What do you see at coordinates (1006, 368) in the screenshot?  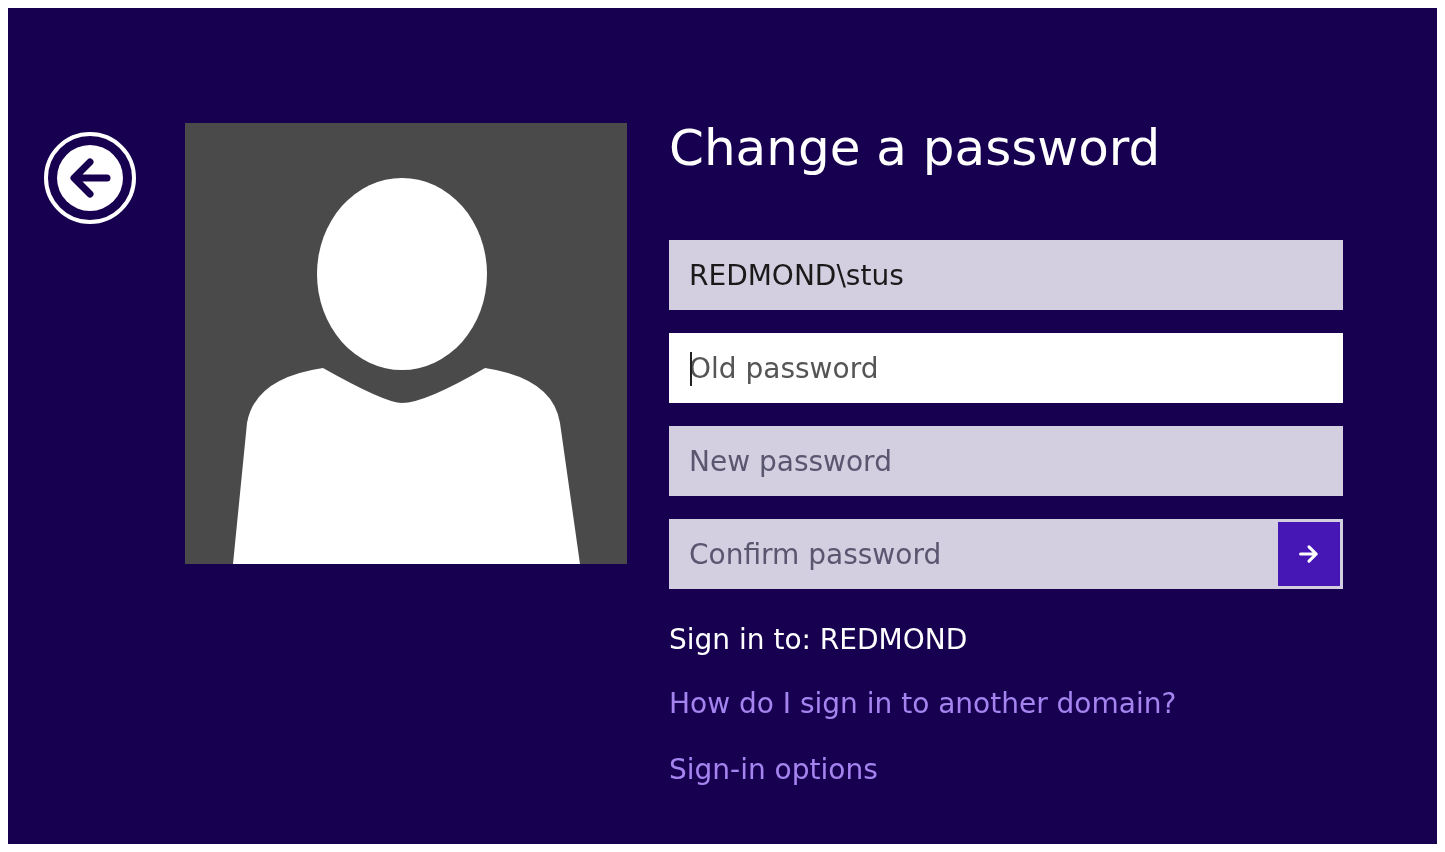 I see `password-field: Old password` at bounding box center [1006, 368].